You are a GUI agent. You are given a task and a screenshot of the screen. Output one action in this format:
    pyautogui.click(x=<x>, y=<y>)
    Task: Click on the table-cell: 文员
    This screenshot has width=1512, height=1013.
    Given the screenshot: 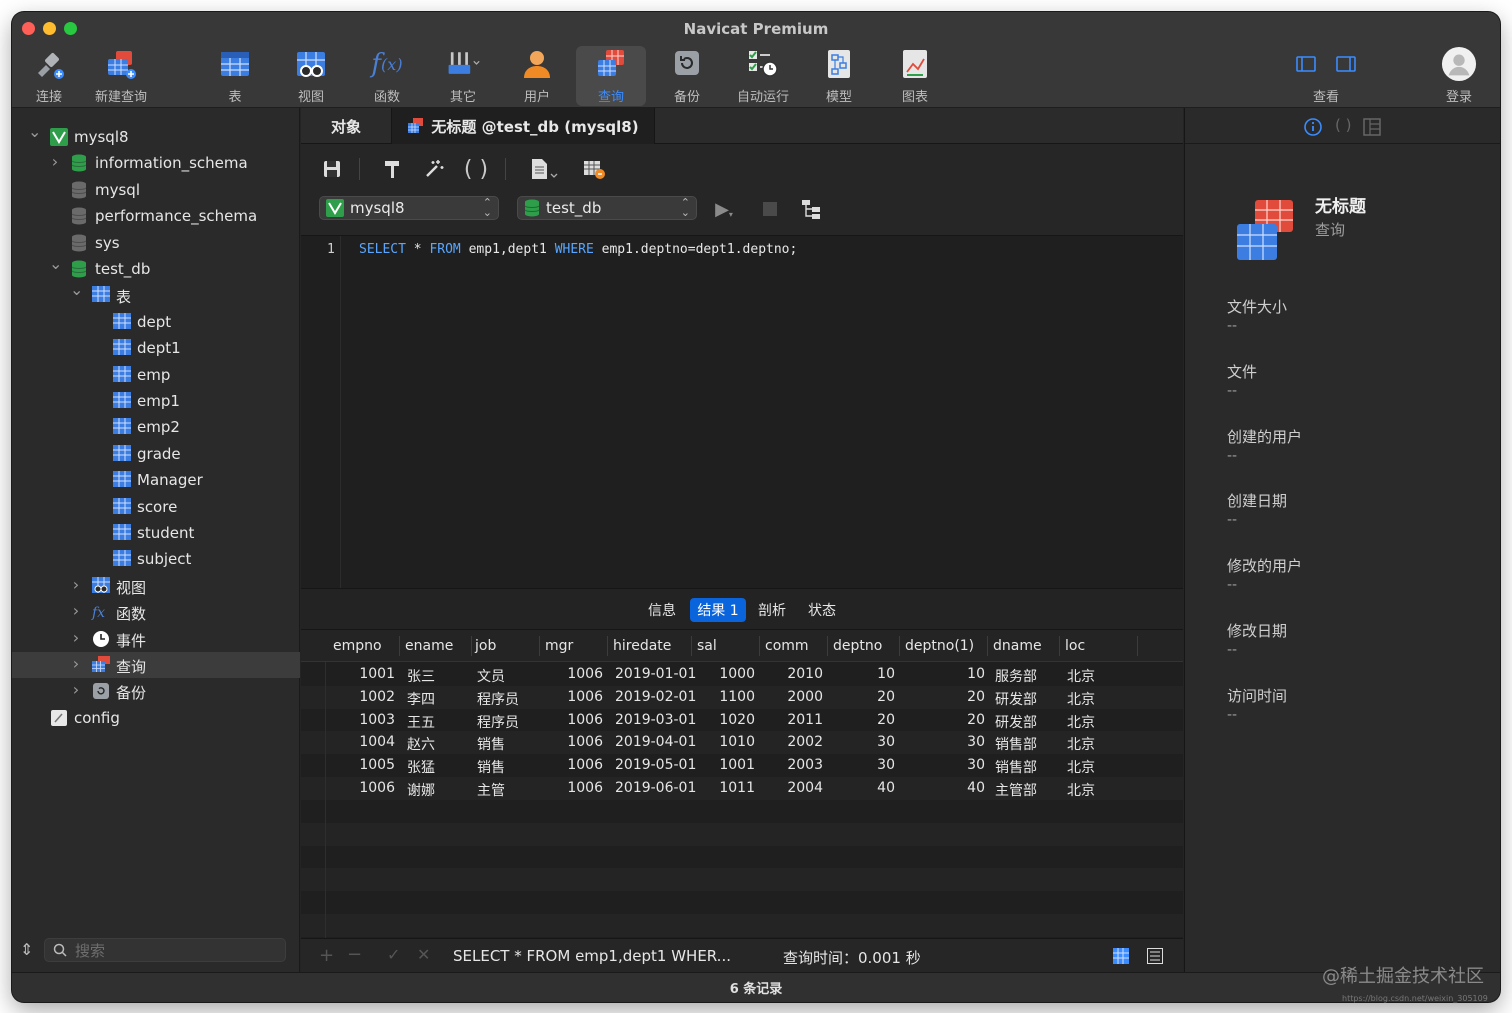 What is the action you would take?
    pyautogui.click(x=491, y=676)
    